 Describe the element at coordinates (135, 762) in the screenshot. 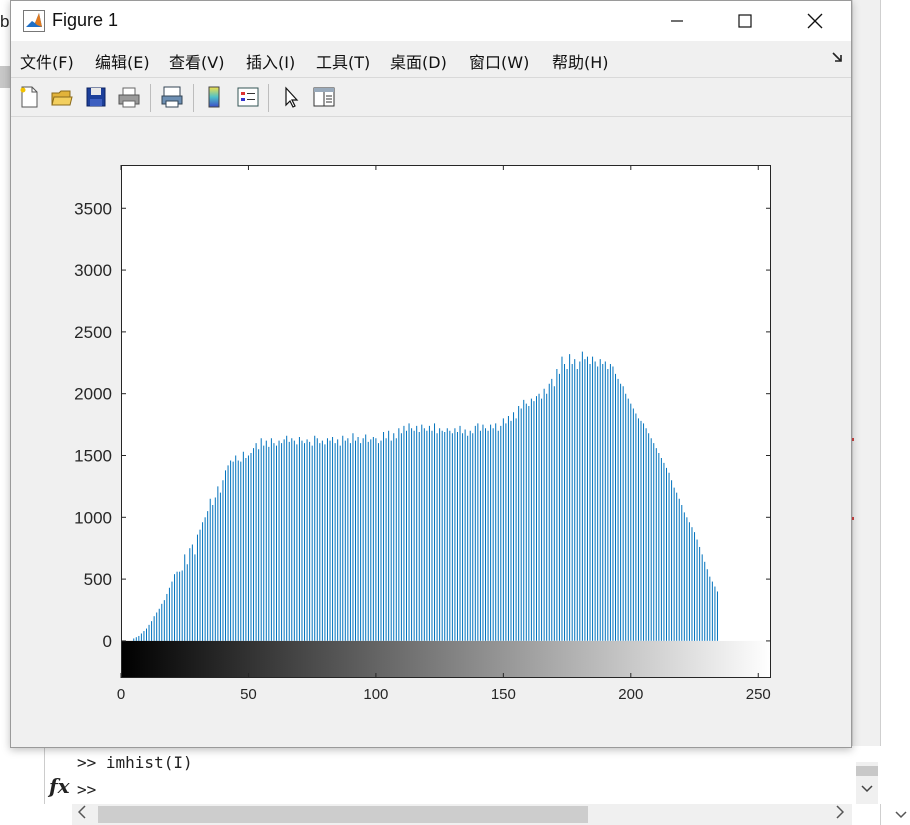

I see `command-history-line: >> imhist(I)` at that location.